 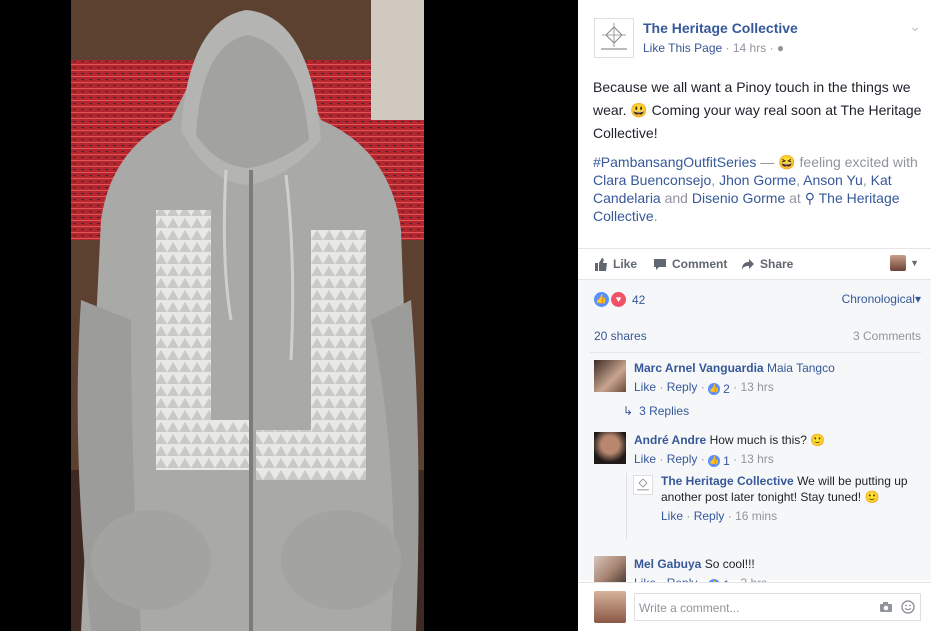 I want to click on comment-like-count: 👍 2, so click(x=719, y=389).